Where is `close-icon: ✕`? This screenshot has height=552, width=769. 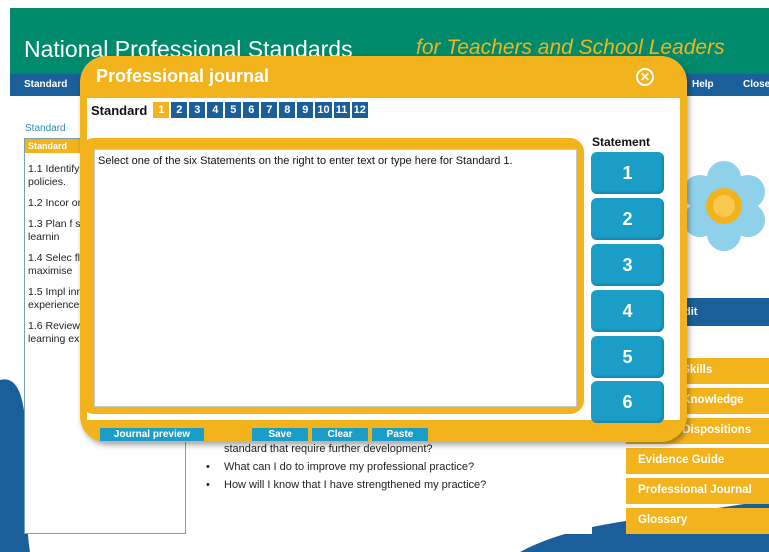
close-icon: ✕ is located at coordinates (645, 77).